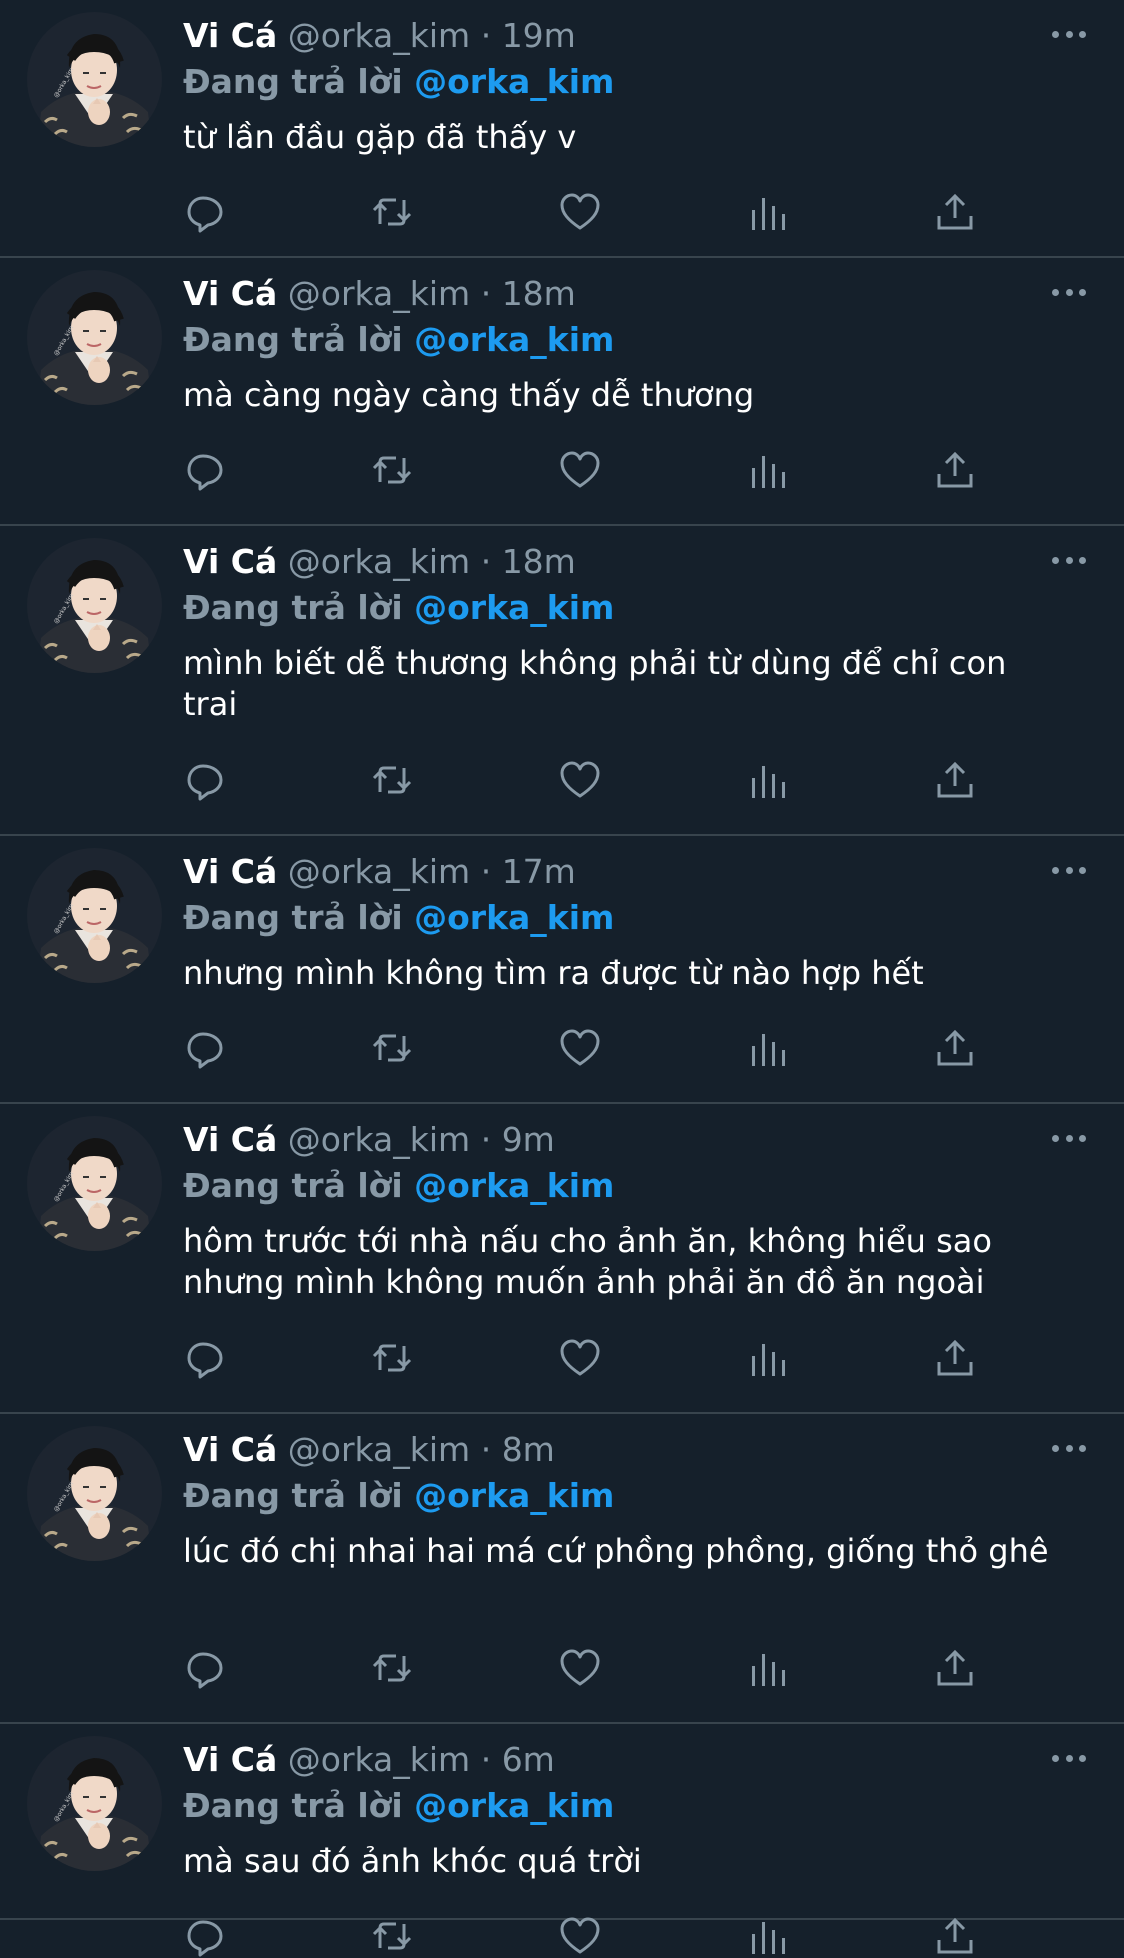 The image size is (1124, 1958). I want to click on heart-icon, so click(580, 1048).